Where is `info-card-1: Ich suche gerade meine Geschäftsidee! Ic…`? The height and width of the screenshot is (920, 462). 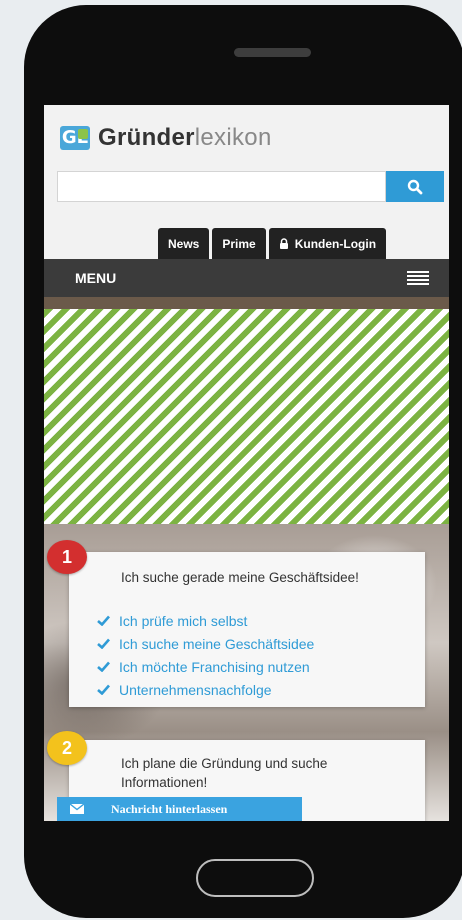 info-card-1: Ich suche gerade meine Geschäftsidee! Ic… is located at coordinates (247, 629).